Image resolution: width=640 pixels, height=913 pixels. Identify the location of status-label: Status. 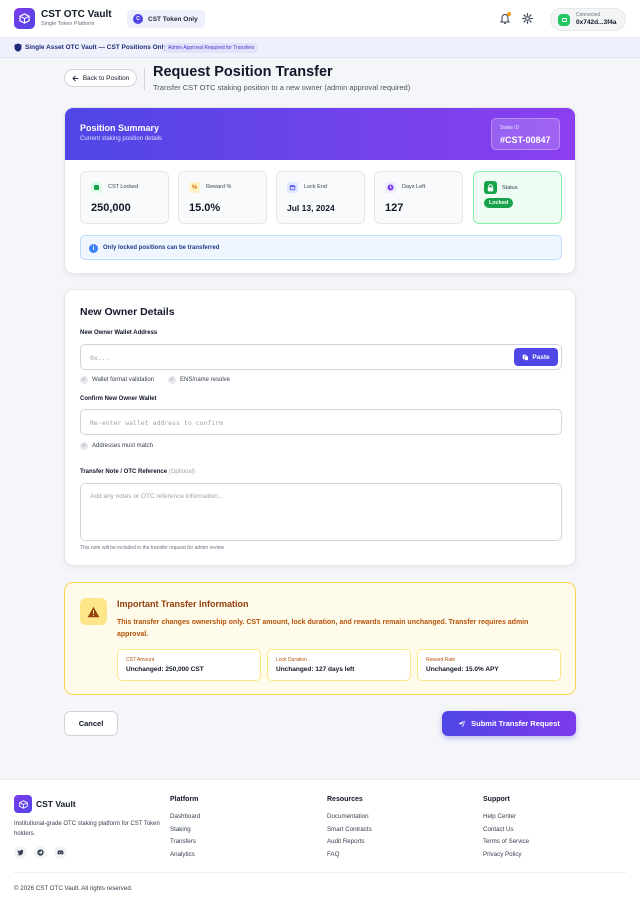
(510, 188).